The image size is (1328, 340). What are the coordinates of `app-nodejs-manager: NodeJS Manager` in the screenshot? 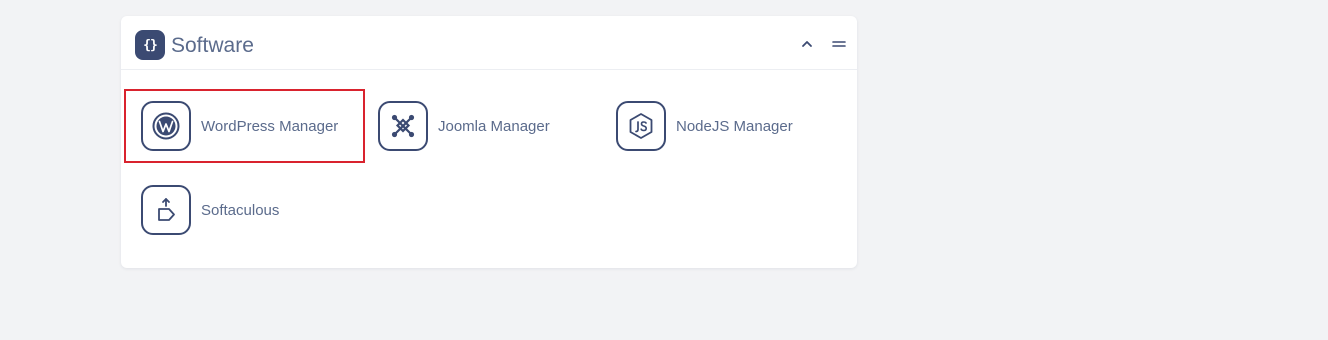 It's located at (704, 126).